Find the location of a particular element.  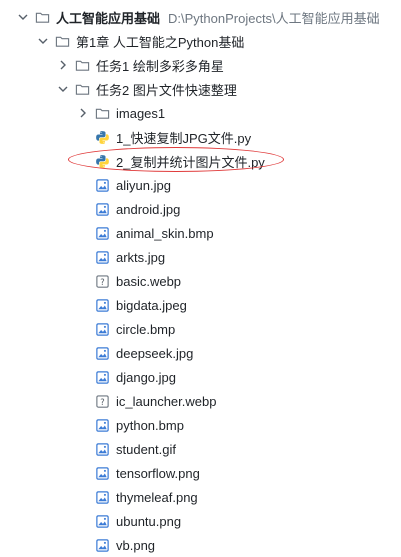

file-row: aliyun.jpg is located at coordinates (200, 185).